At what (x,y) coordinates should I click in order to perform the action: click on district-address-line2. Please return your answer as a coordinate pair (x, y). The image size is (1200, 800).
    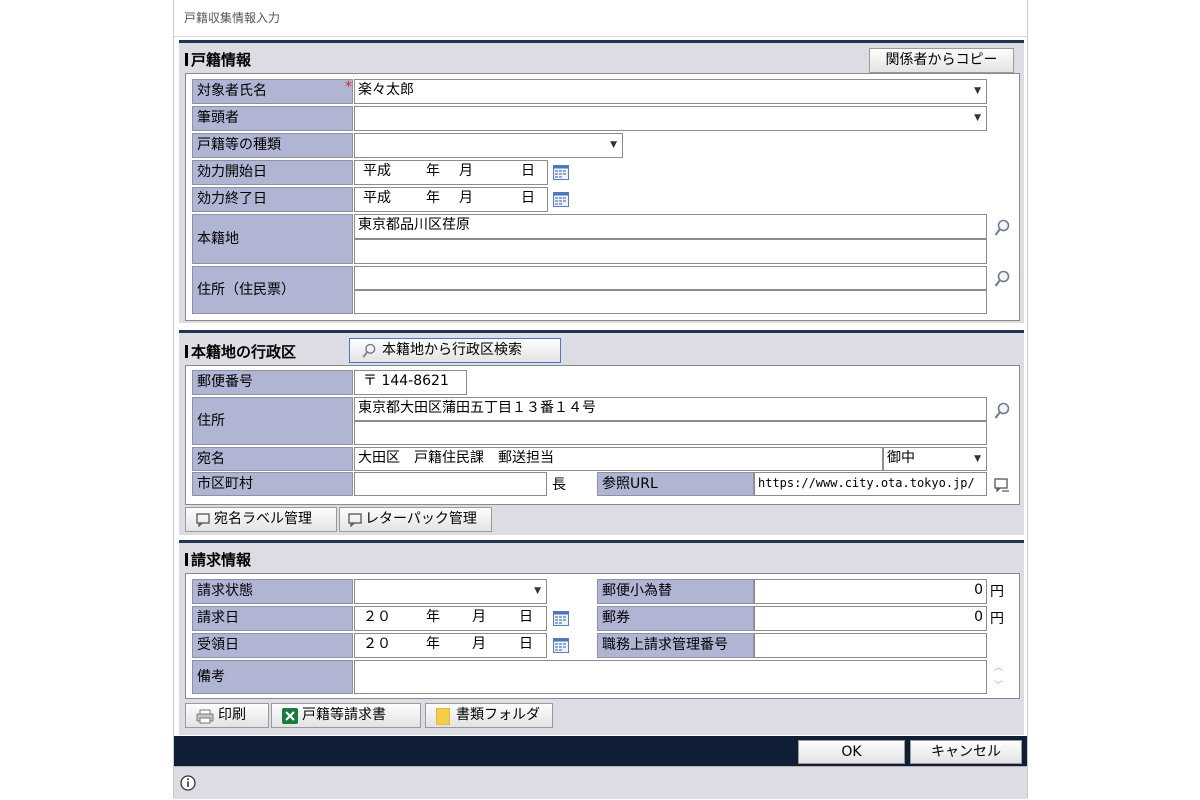
    Looking at the image, I should click on (670, 433).